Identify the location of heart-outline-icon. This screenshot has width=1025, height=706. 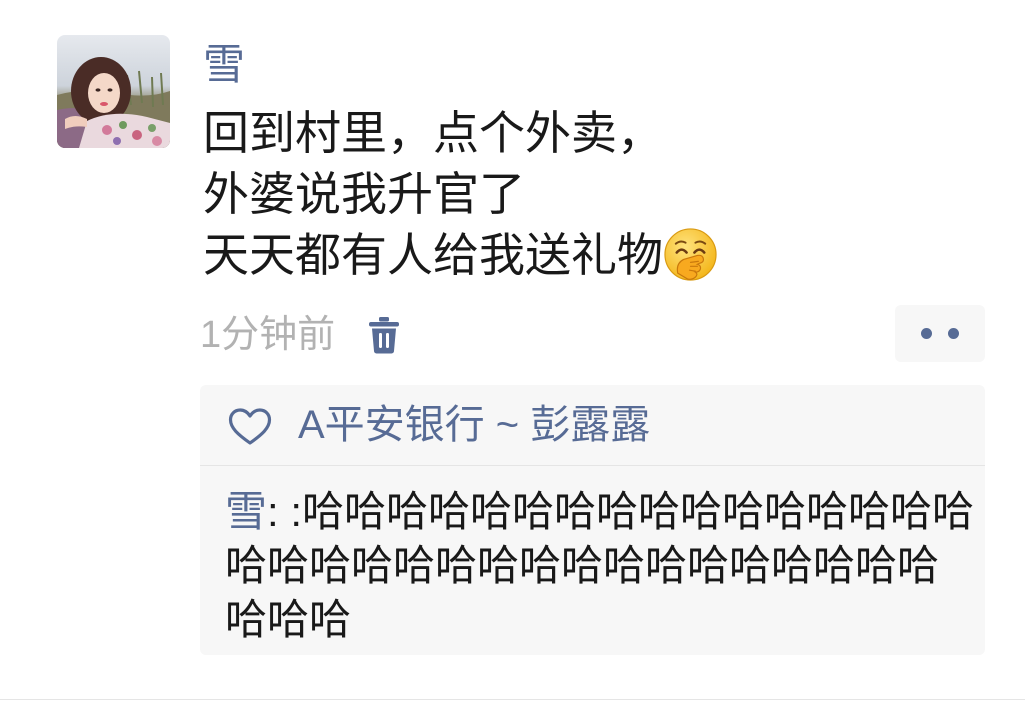
(250, 427).